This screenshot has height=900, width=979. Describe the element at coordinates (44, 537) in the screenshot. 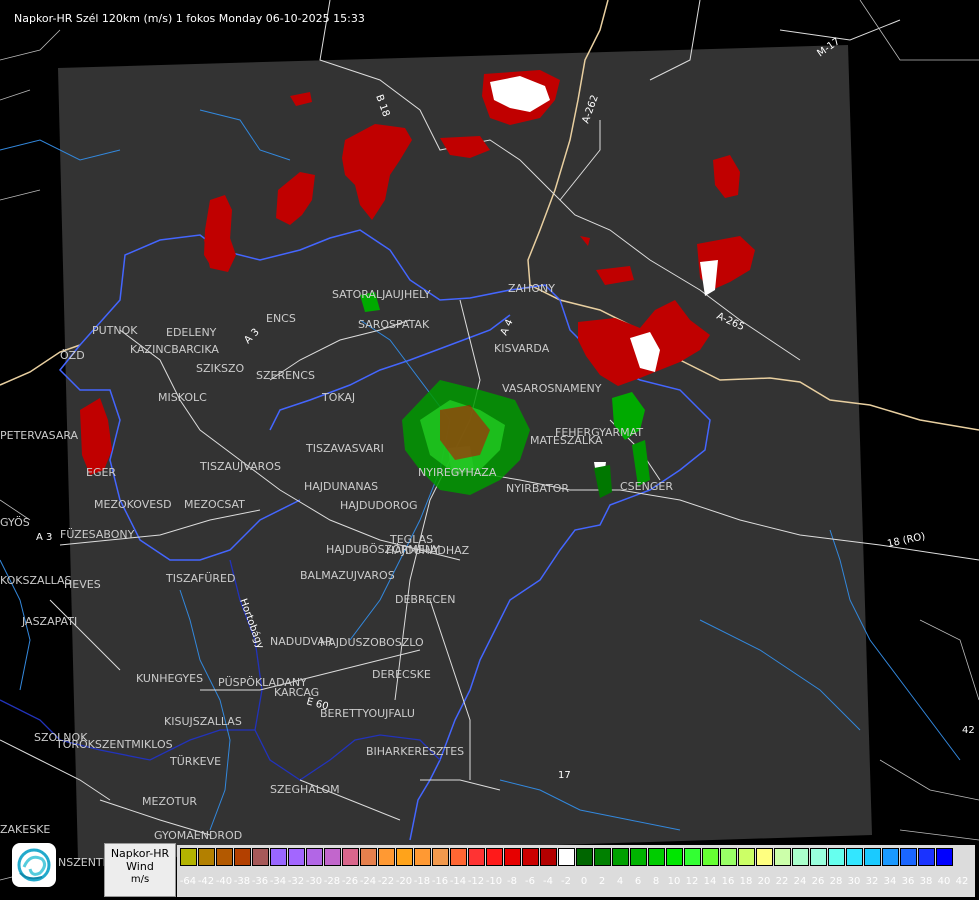

I see `svg-text: A 3` at that location.